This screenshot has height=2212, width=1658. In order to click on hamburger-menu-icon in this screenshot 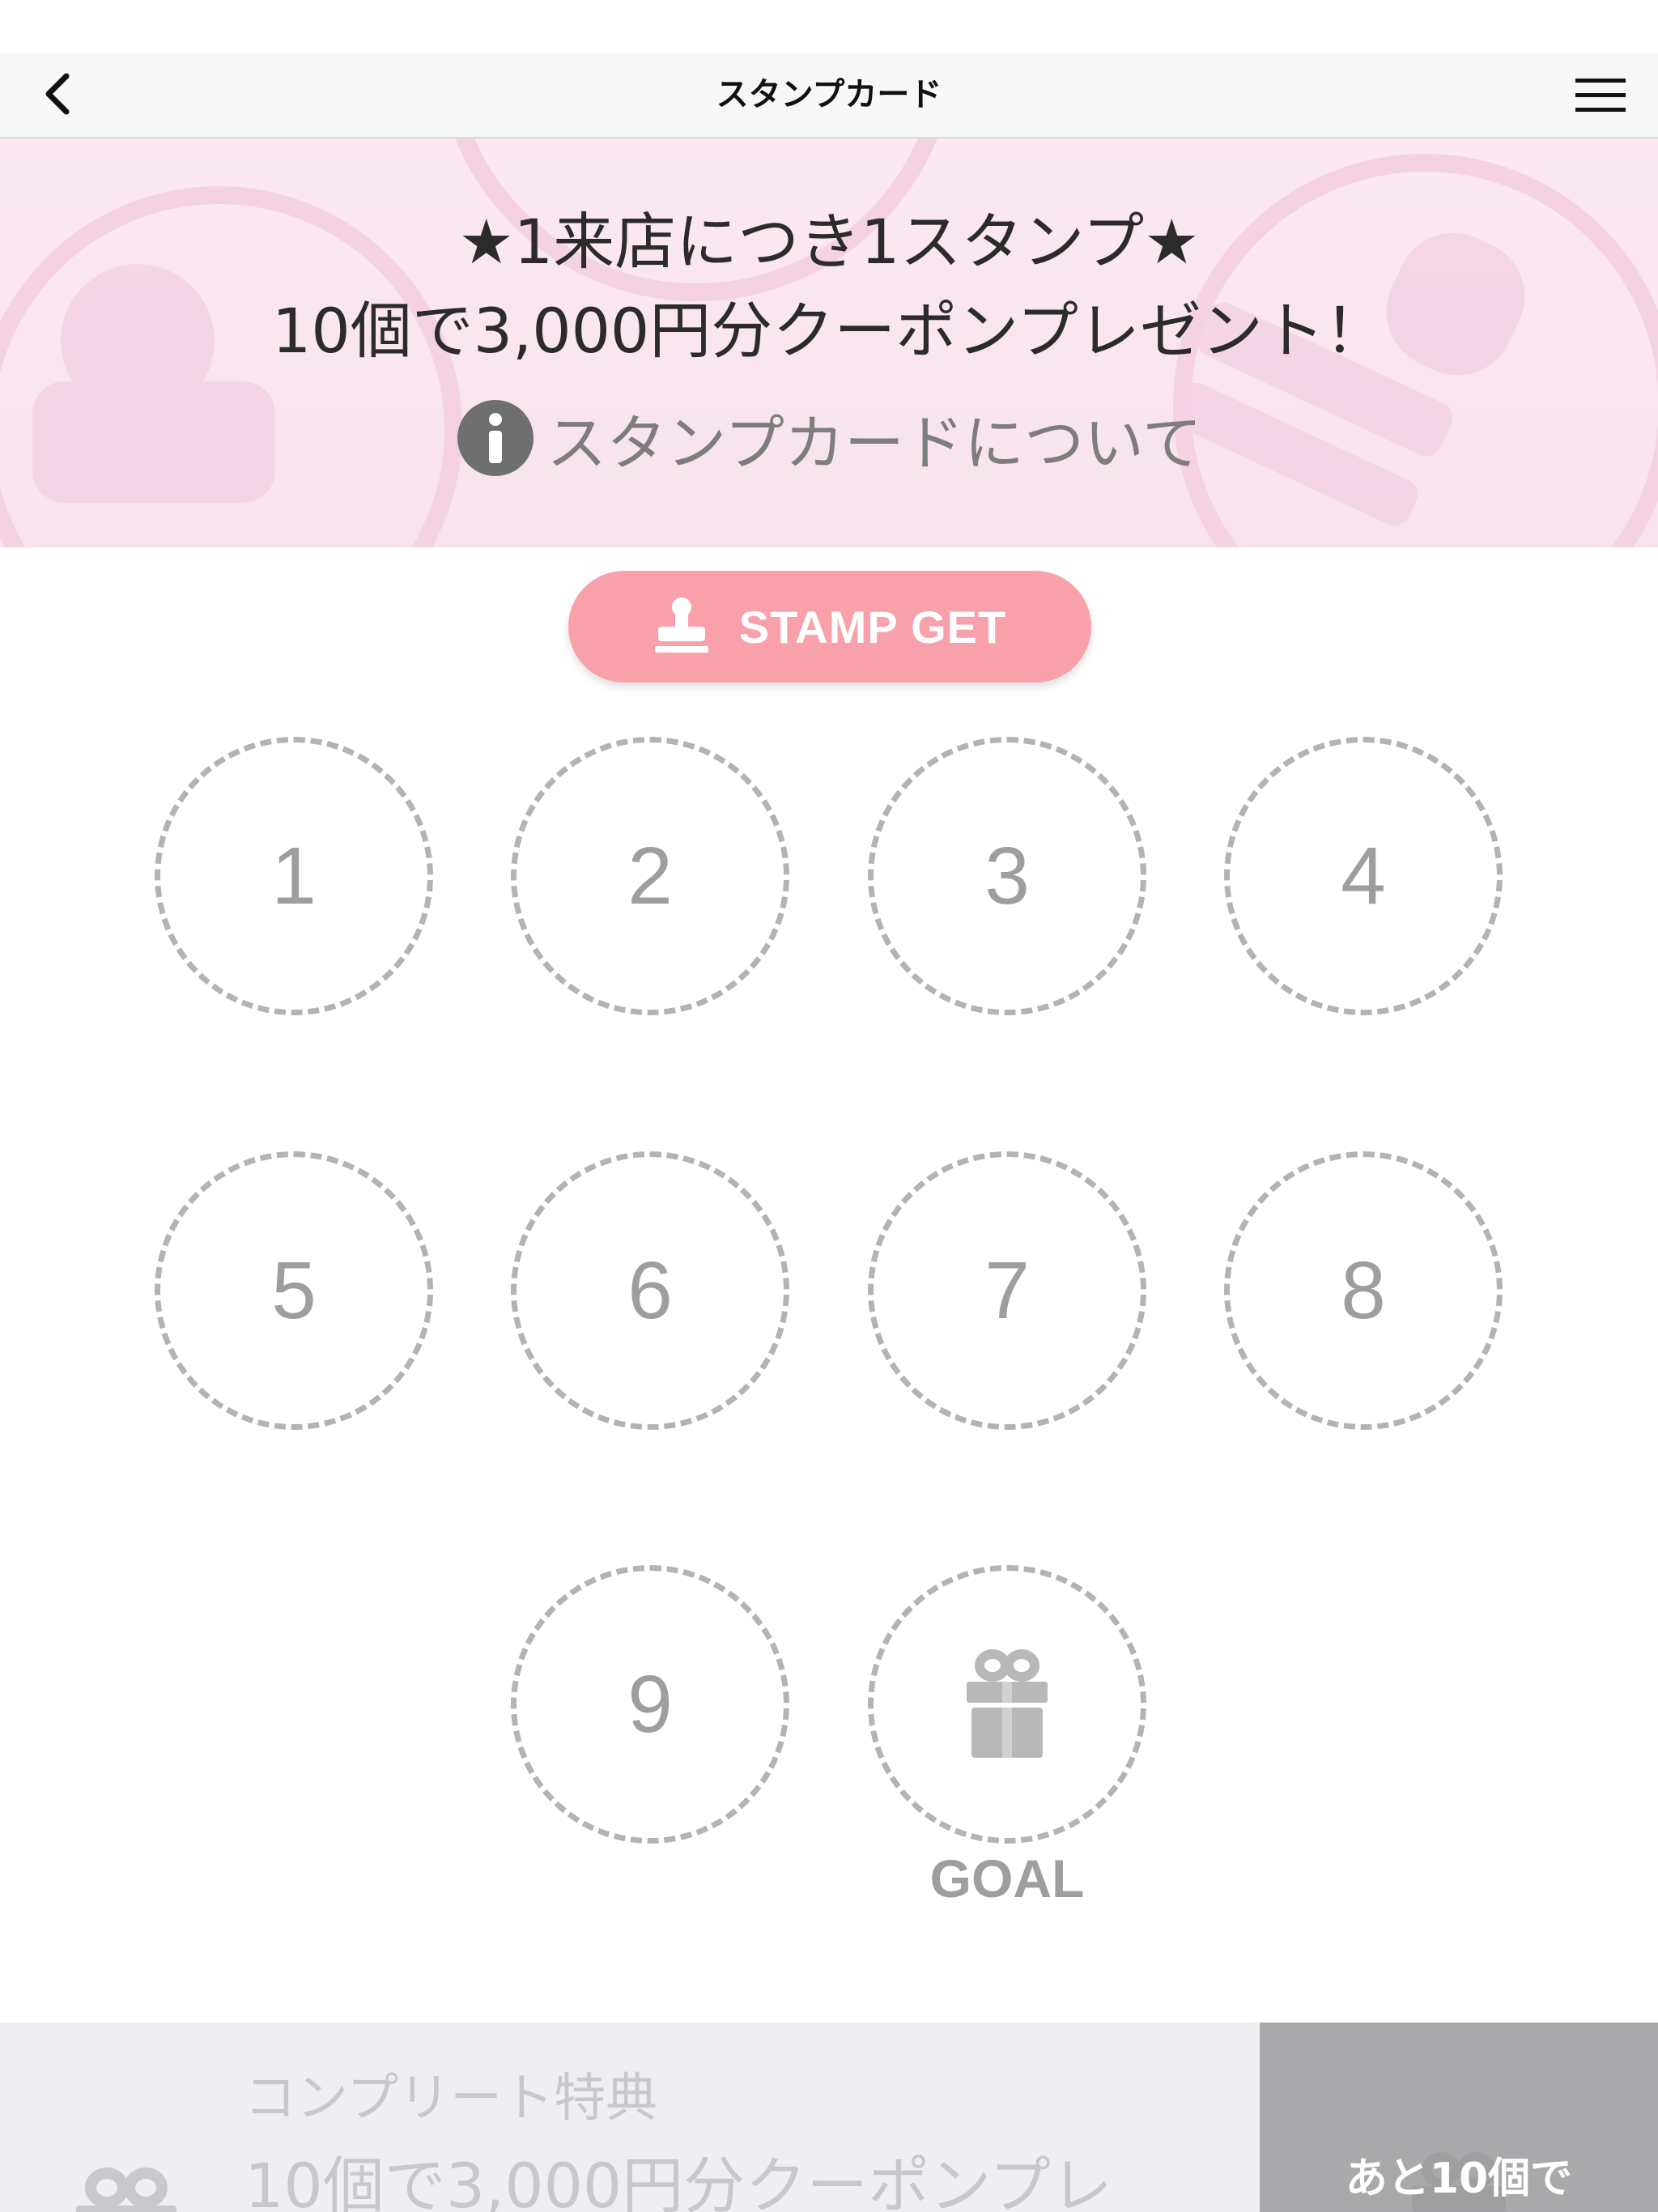, I will do `click(1600, 96)`.